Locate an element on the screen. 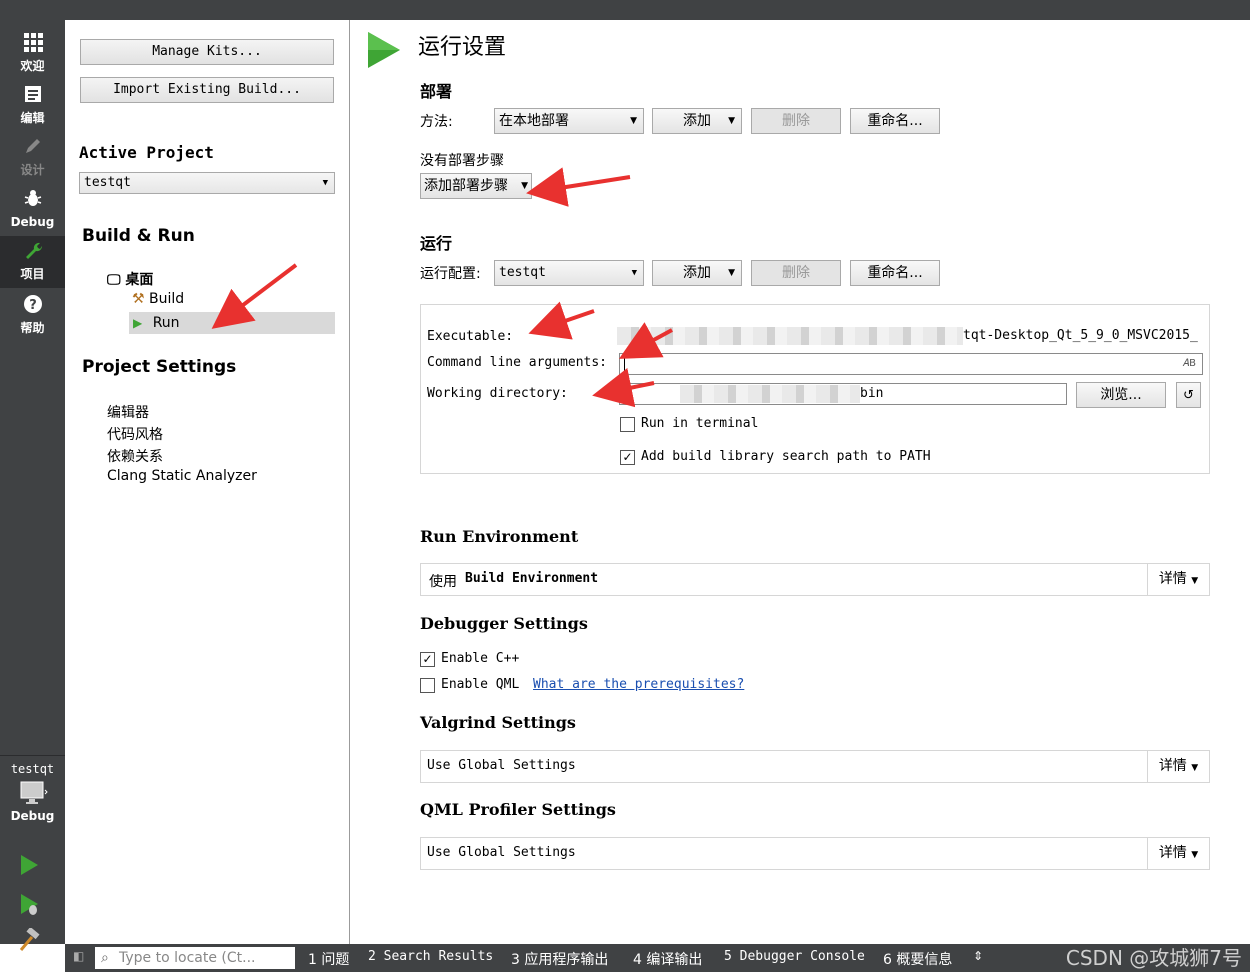  status-tab-issues: 1 问题 is located at coordinates (328, 959).